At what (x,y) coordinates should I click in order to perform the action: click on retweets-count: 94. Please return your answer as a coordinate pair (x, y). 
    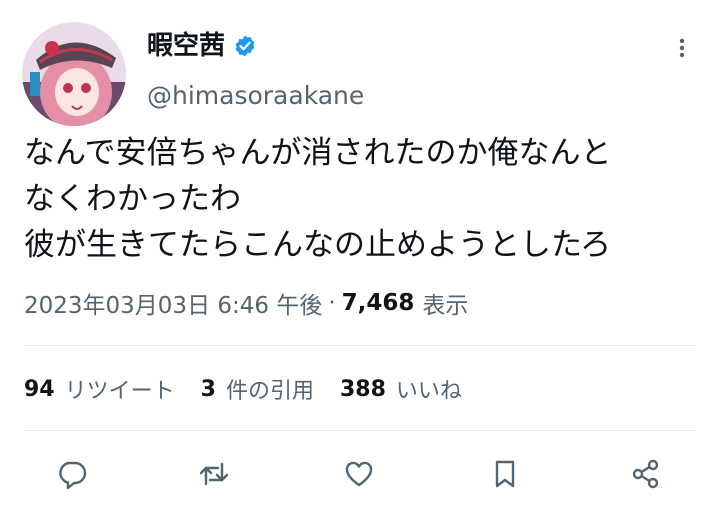
    Looking at the image, I should click on (39, 389).